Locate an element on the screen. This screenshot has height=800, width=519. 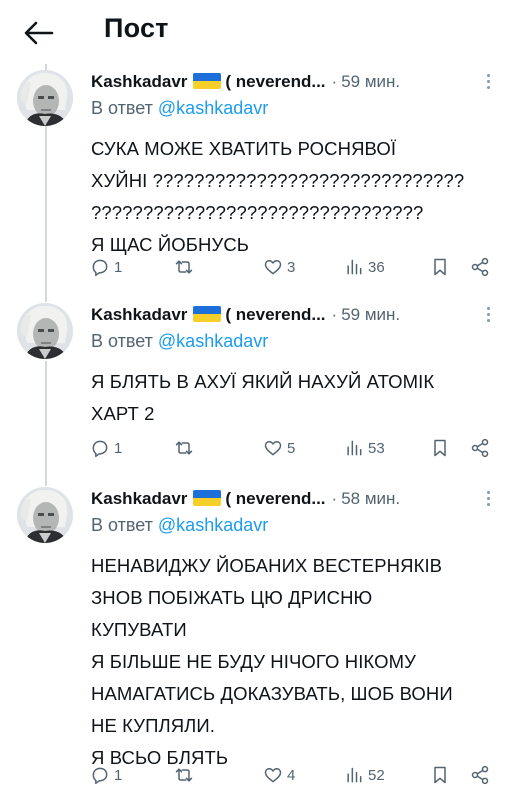
tweet-text-line: ???????????????????????????????? is located at coordinates (257, 212).